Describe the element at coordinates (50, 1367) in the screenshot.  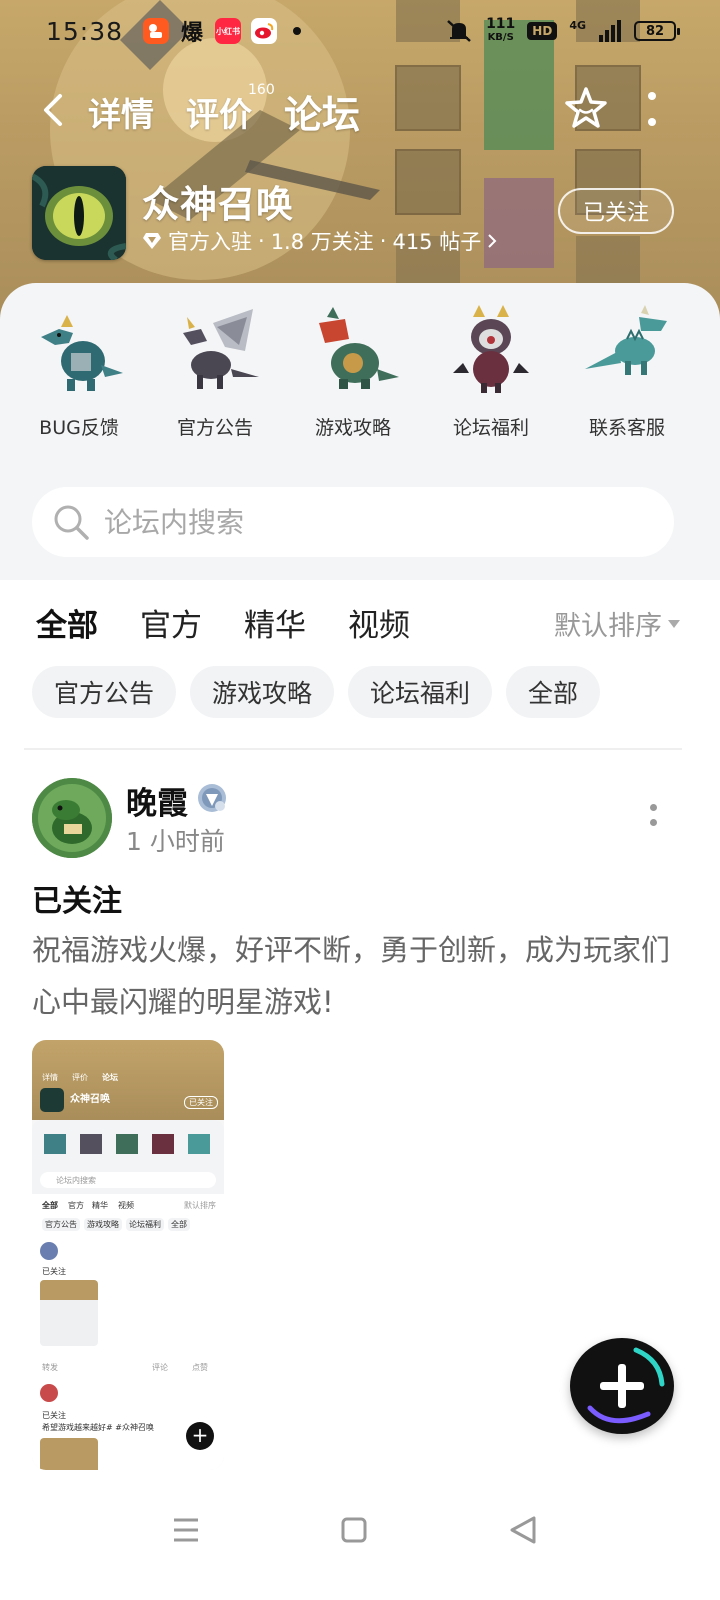
I see `mini-share: 转发` at that location.